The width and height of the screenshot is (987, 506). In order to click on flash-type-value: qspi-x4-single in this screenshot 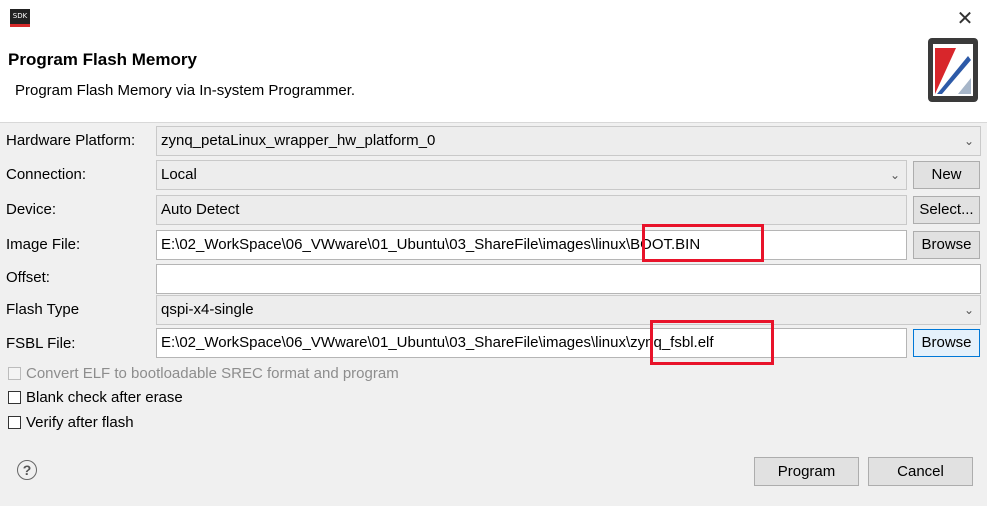, I will do `click(207, 309)`.